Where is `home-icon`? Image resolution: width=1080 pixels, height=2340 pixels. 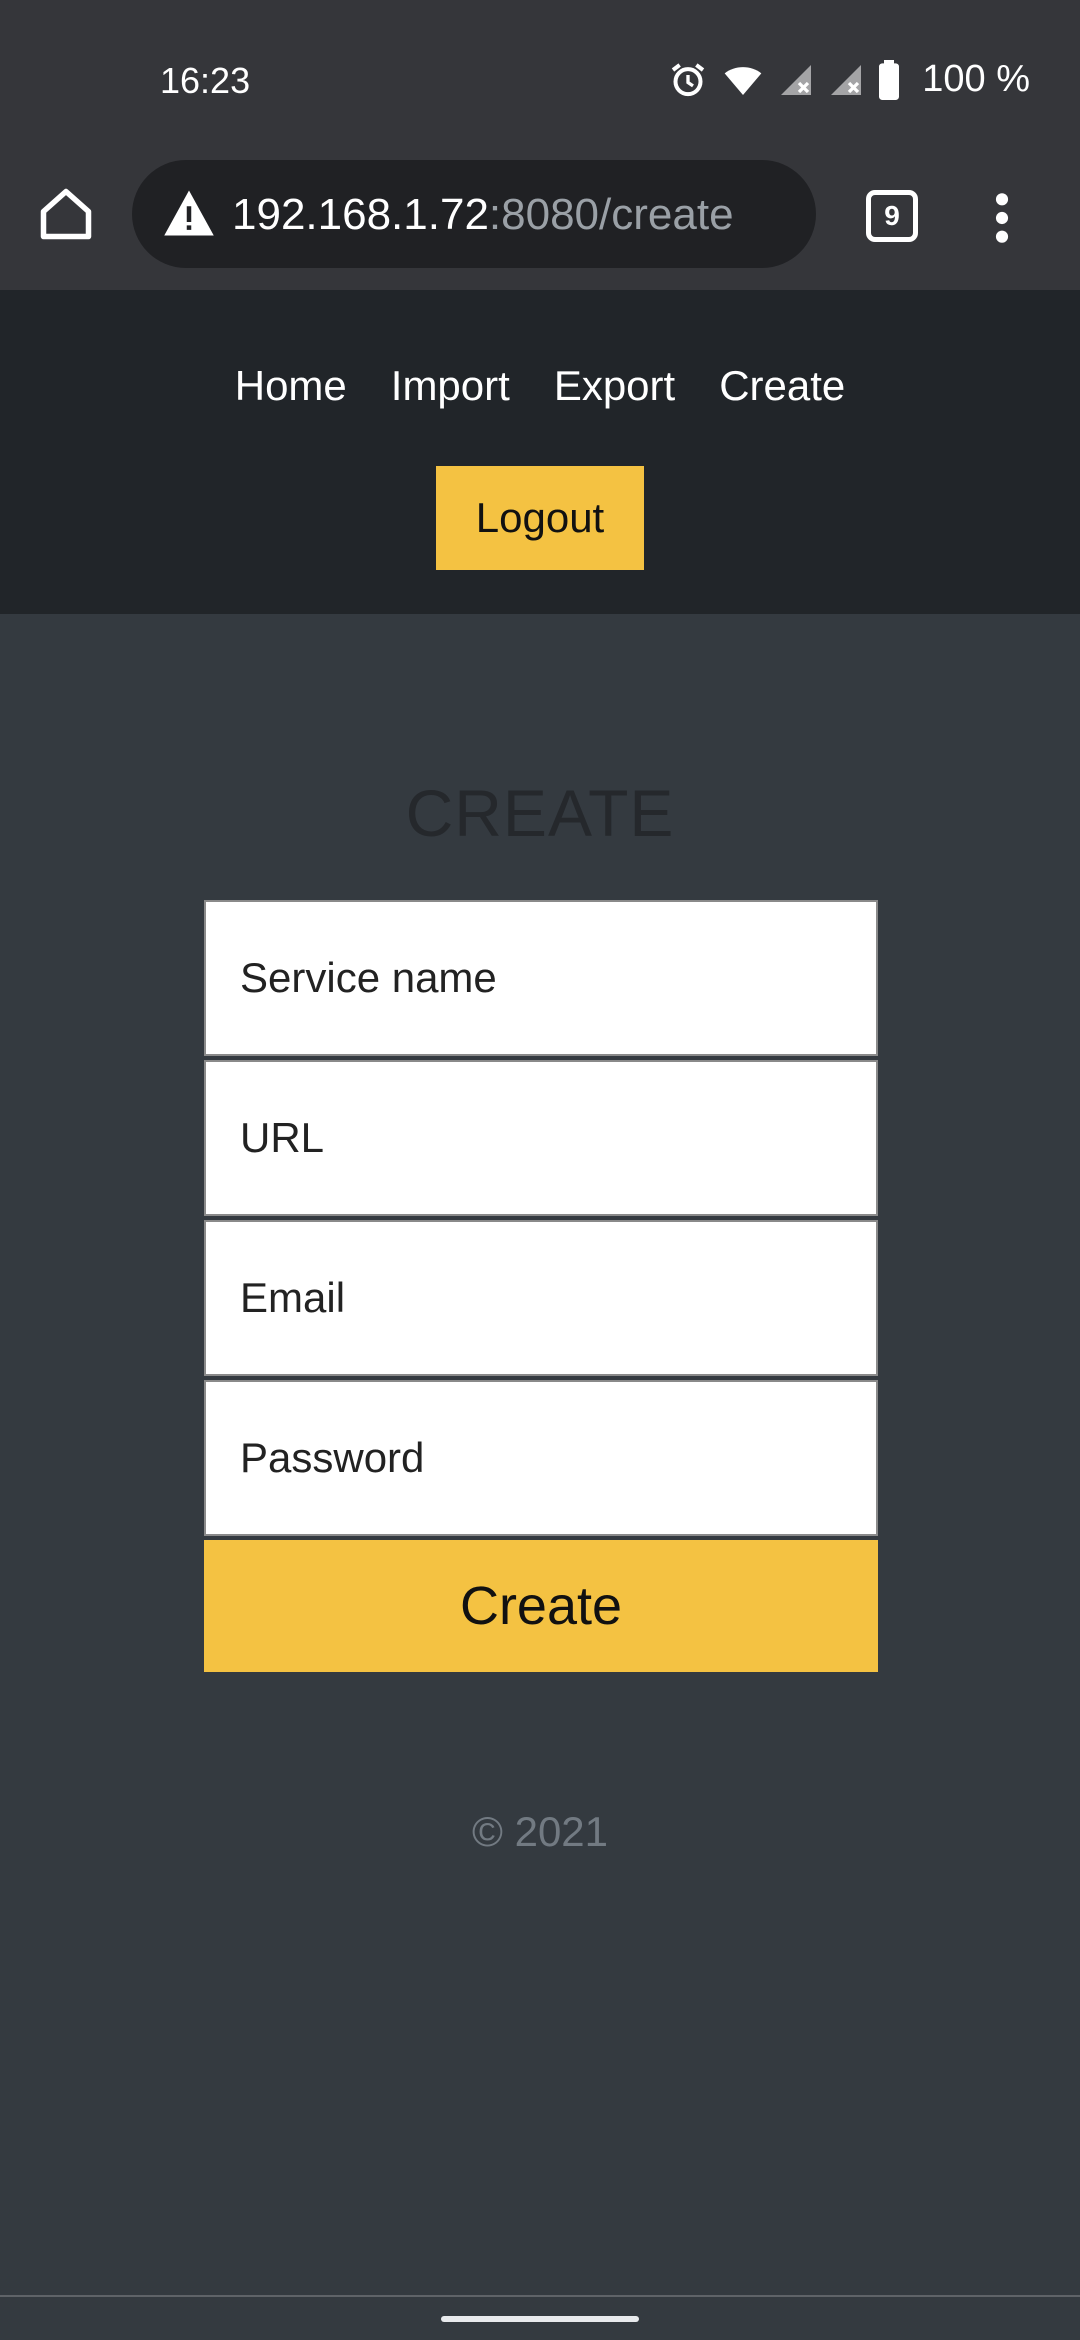 home-icon is located at coordinates (66, 214).